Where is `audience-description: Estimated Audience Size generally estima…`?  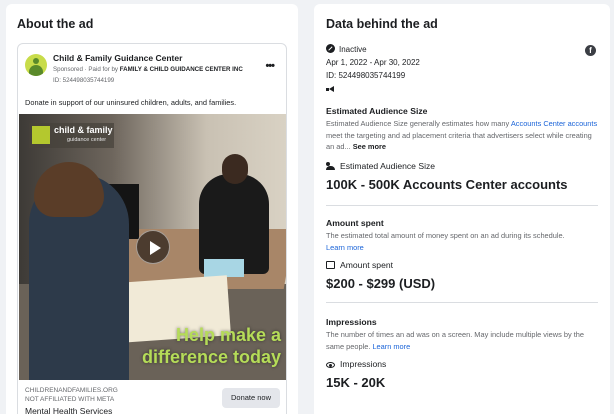
audience-description: Estimated Audience Size generally estima… is located at coordinates (463, 135).